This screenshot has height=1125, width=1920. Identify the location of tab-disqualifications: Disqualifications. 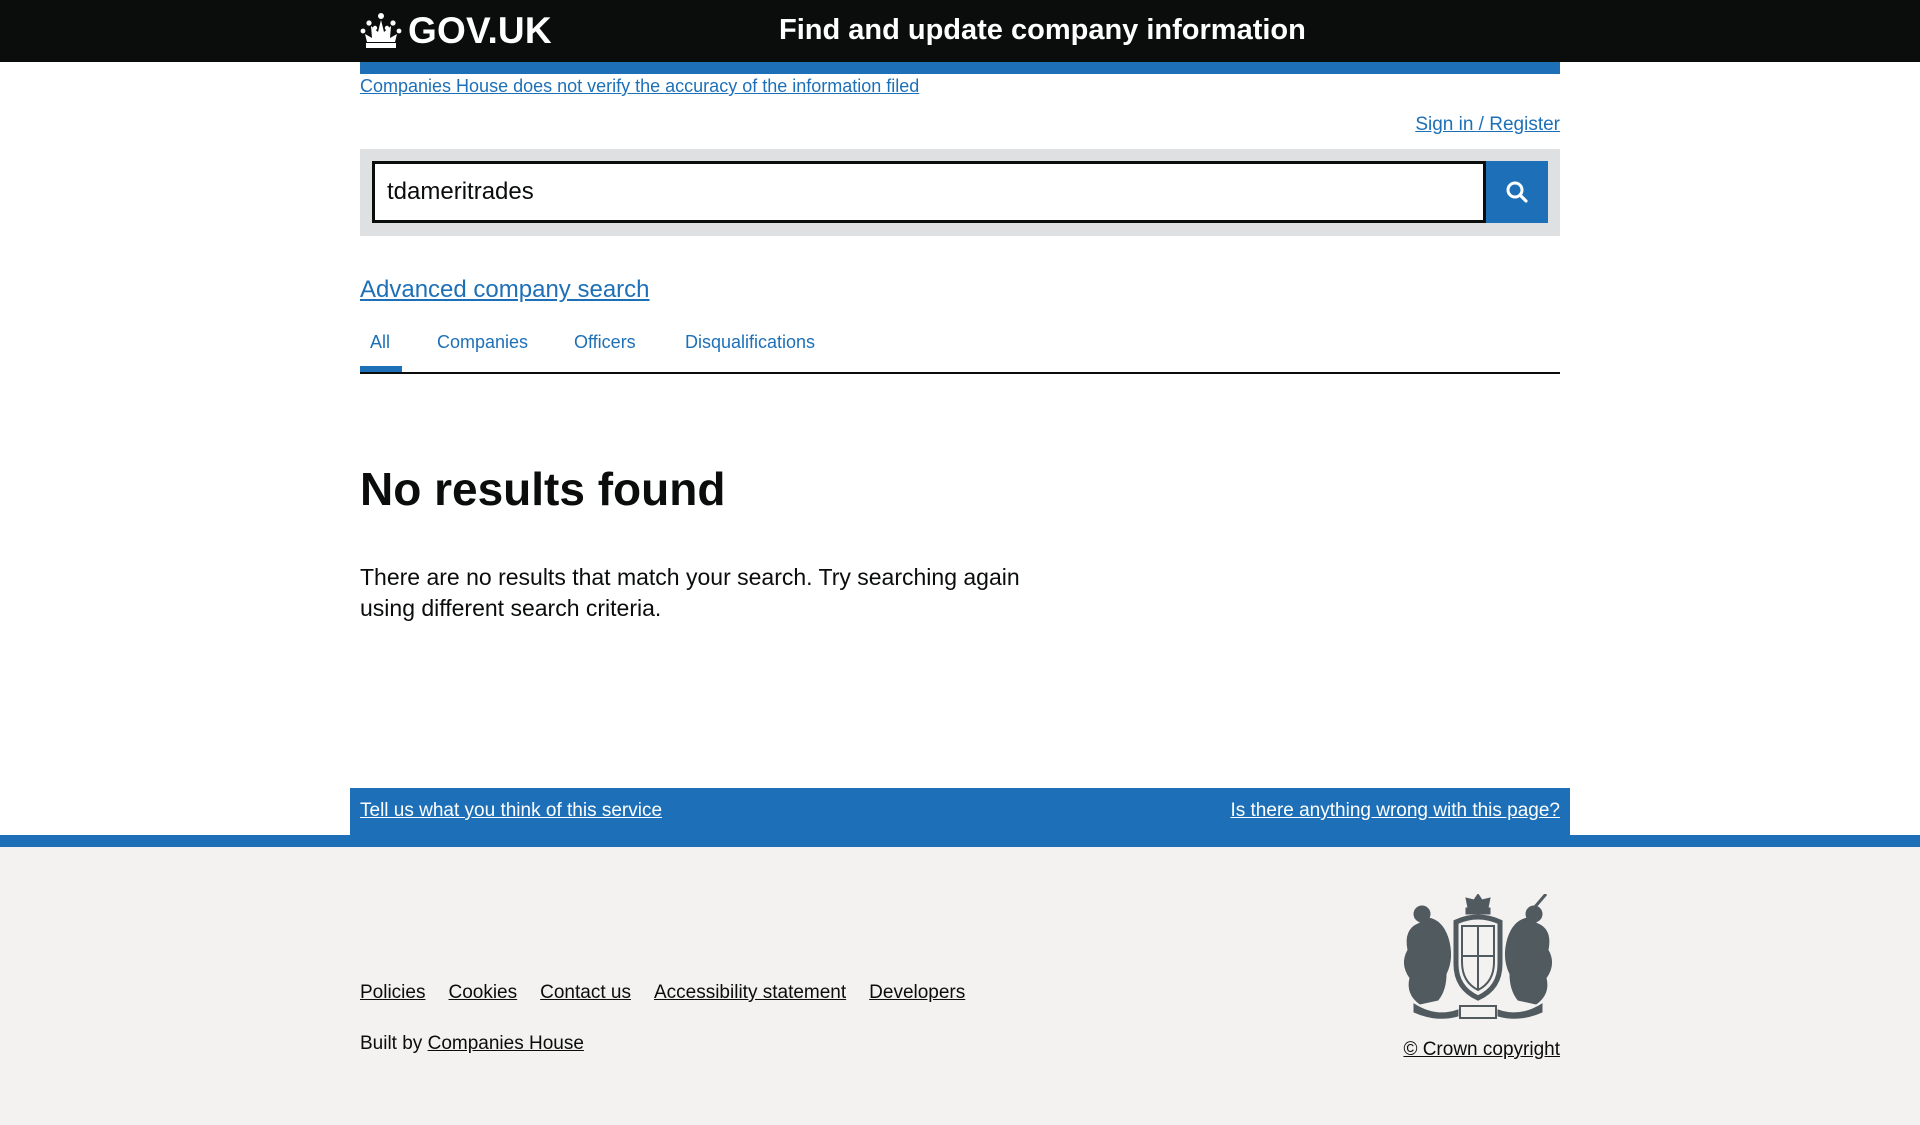
(750, 342).